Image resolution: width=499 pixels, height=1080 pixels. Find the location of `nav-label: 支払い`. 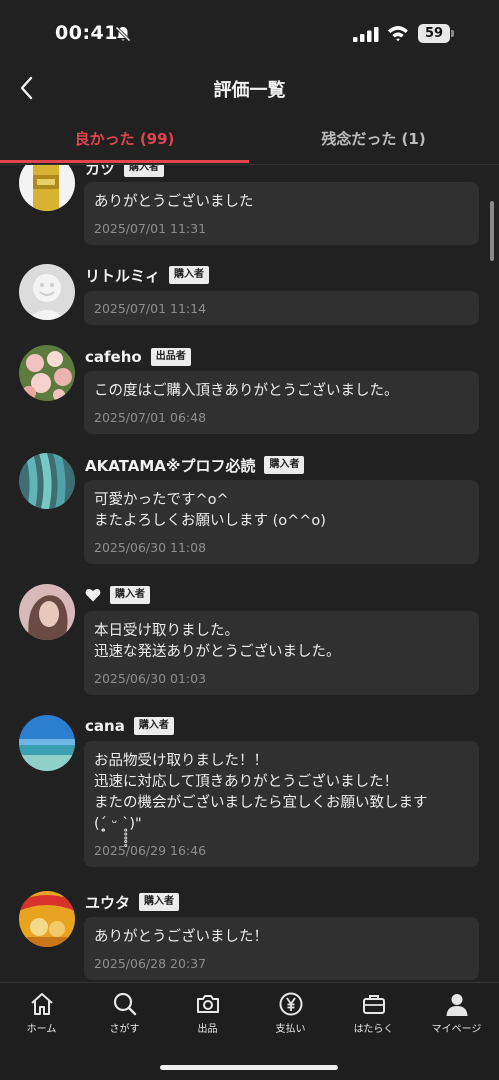

nav-label: 支払い is located at coordinates (290, 1029).